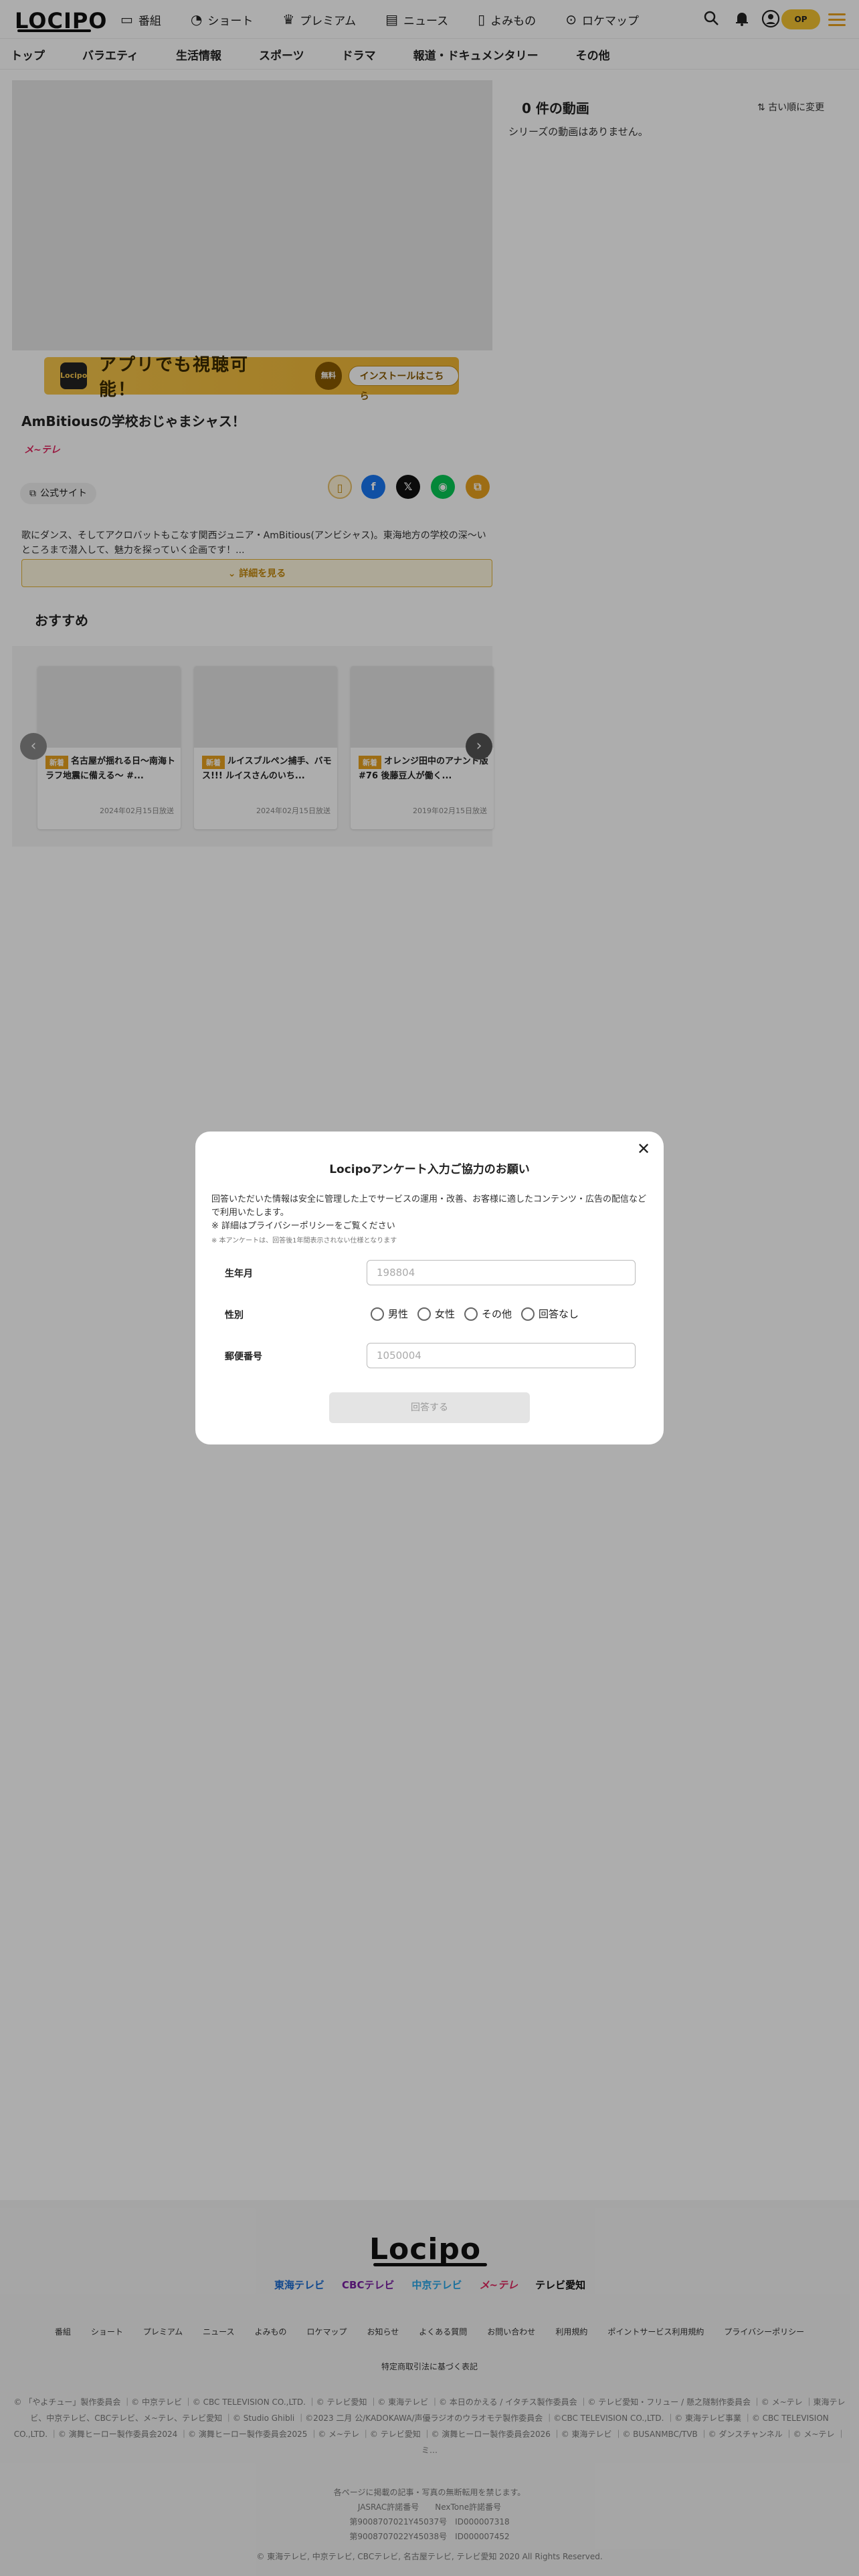 This screenshot has height=2576, width=859. I want to click on radio-label: 男性, so click(399, 1314).